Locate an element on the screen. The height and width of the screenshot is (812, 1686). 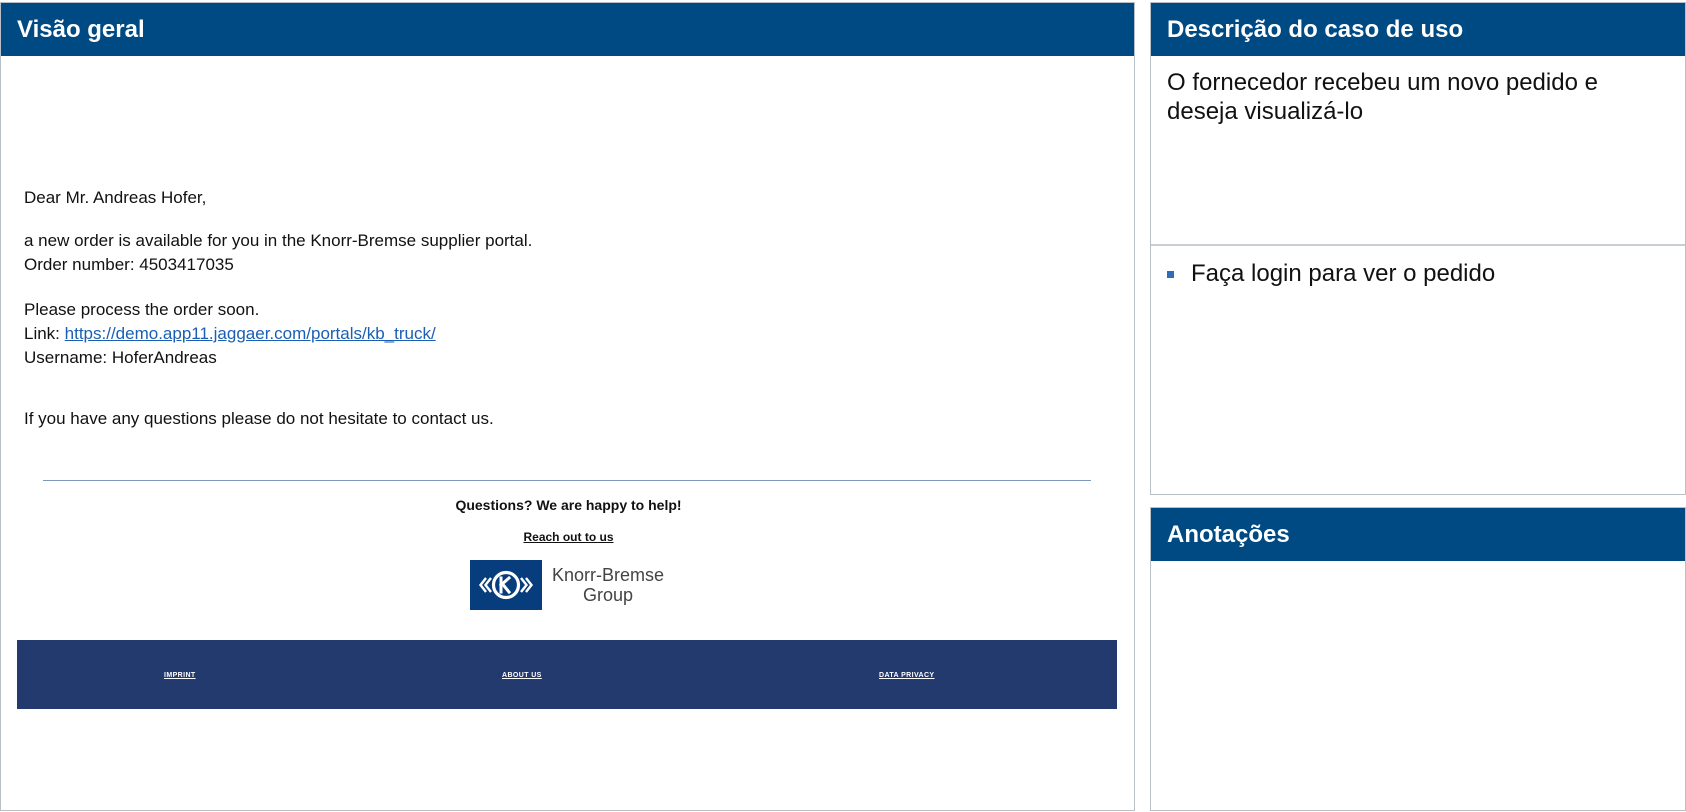
email-username: Username: HoferAndreas is located at coordinates (120, 357).